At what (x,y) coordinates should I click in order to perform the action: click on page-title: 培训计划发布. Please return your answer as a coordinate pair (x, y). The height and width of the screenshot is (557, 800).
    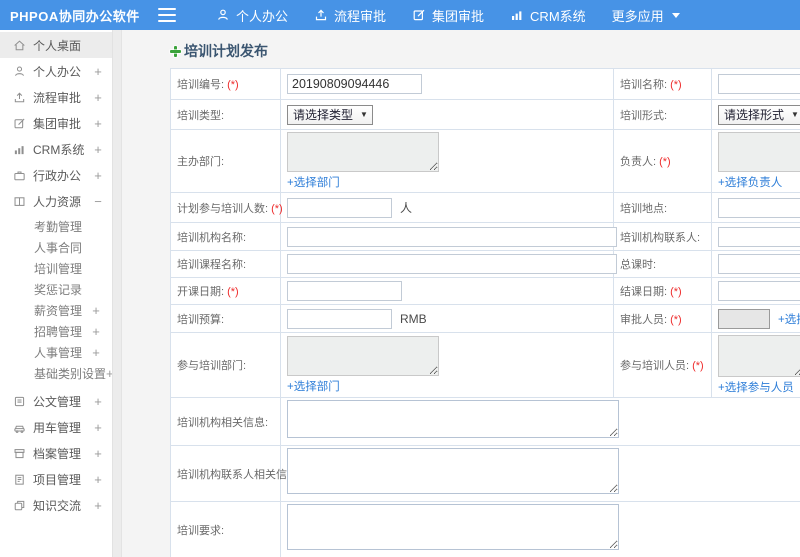
    Looking at the image, I should click on (485, 51).